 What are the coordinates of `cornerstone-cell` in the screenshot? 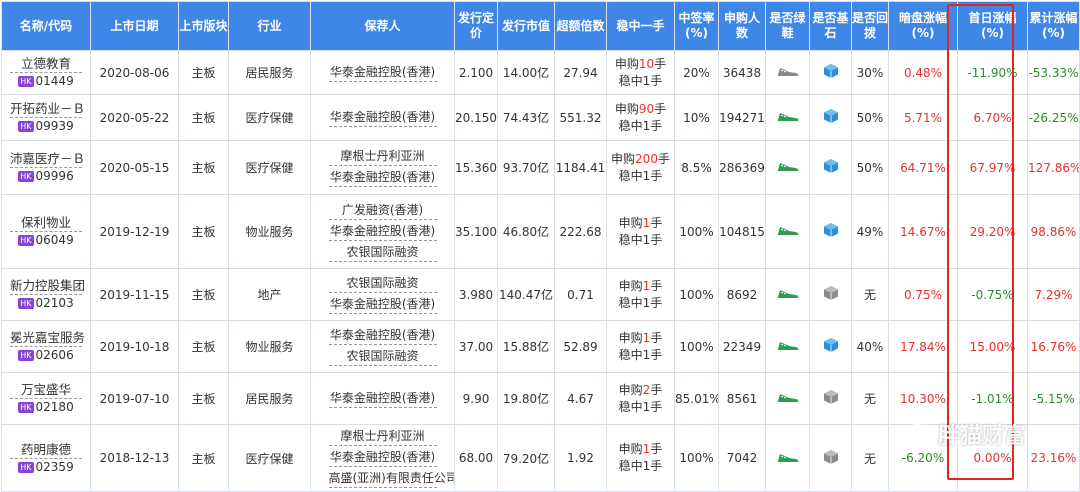 It's located at (830, 294).